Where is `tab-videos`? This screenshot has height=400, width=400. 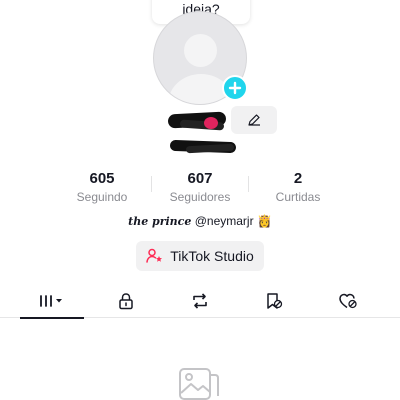 tab-videos is located at coordinates (52, 301).